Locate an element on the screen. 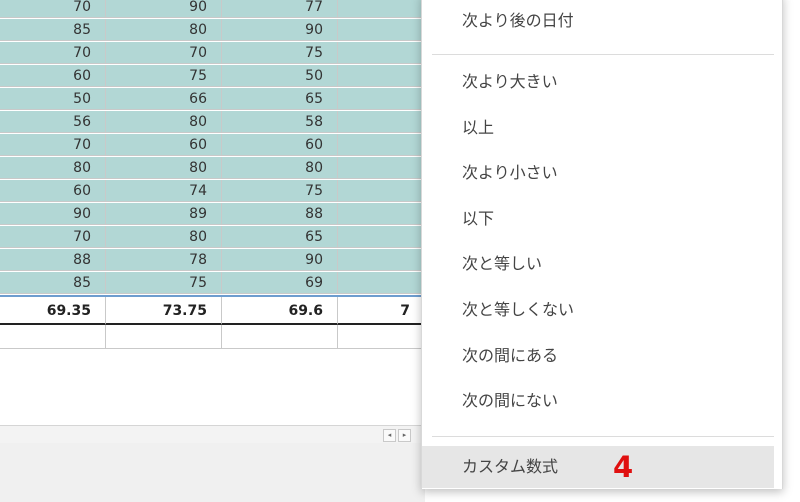 The image size is (800, 502). scroll-right-icon: ▸ is located at coordinates (404, 435).